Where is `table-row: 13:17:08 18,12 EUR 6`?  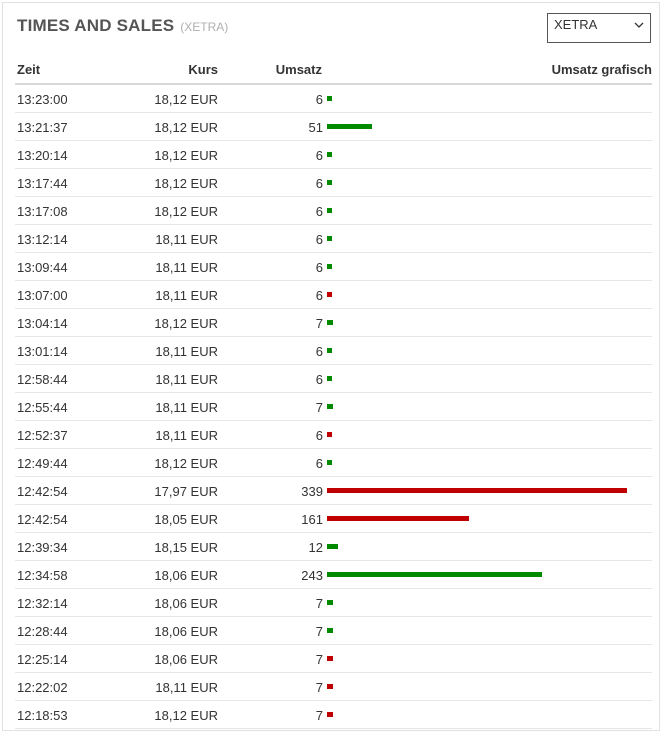
table-row: 13:17:08 18,12 EUR 6 is located at coordinates (333, 211).